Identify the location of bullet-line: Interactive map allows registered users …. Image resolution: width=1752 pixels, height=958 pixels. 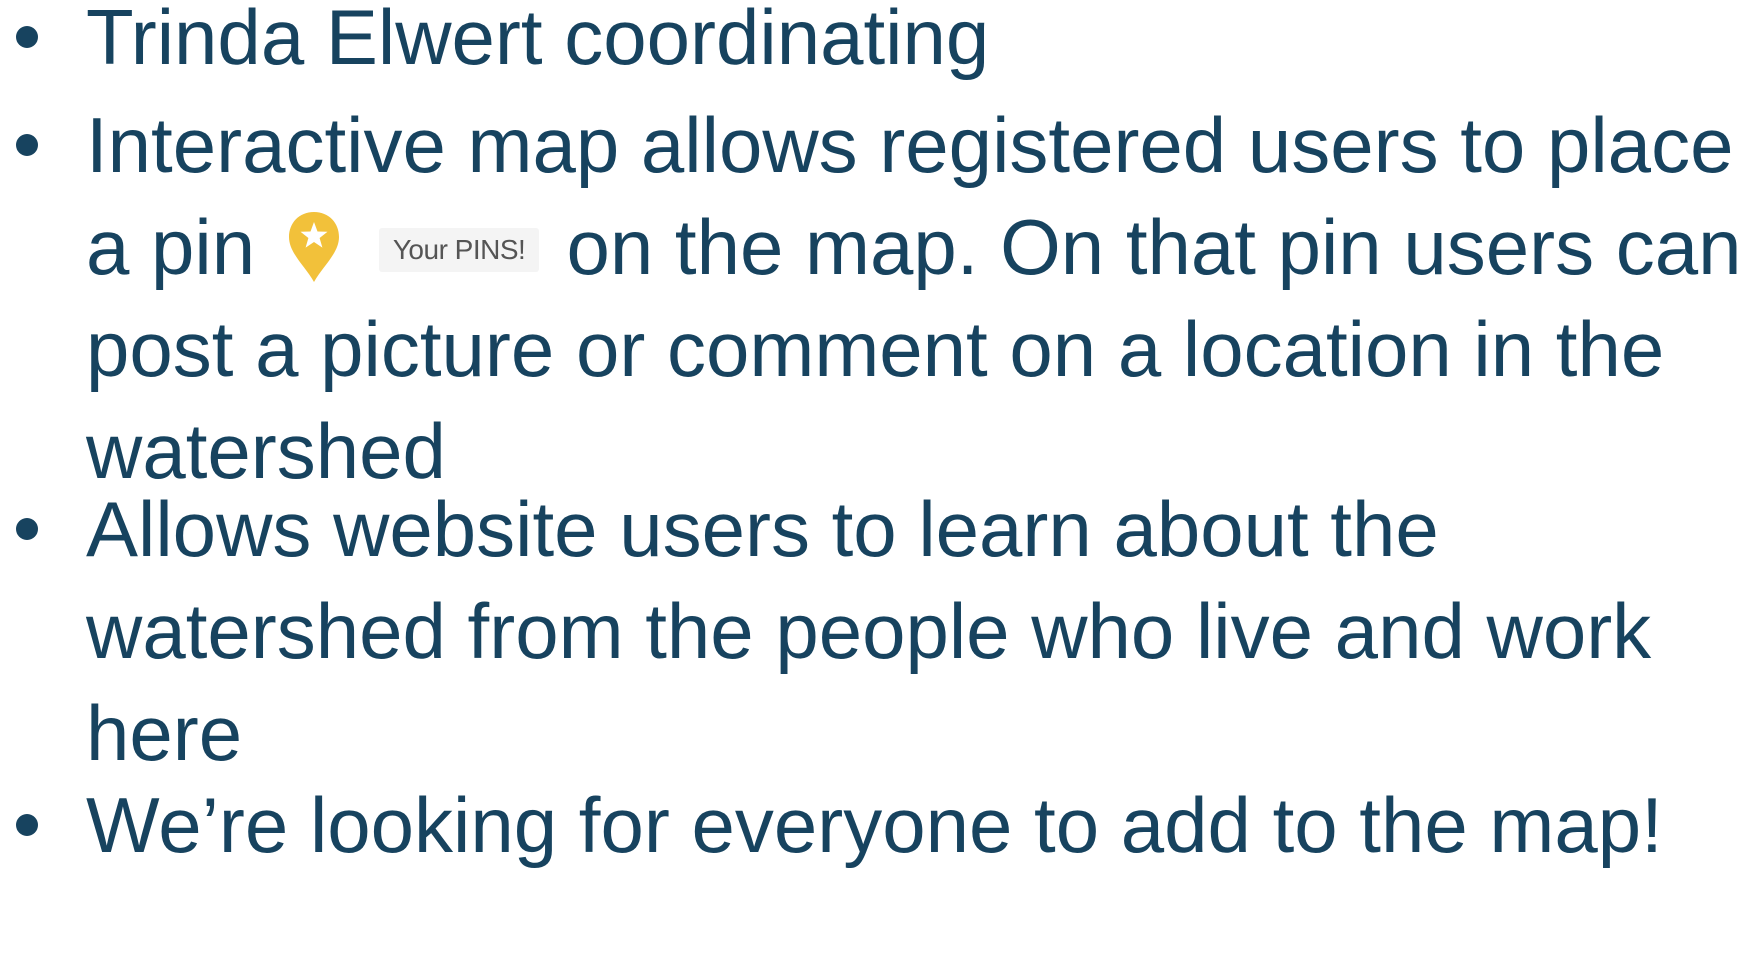
(910, 145).